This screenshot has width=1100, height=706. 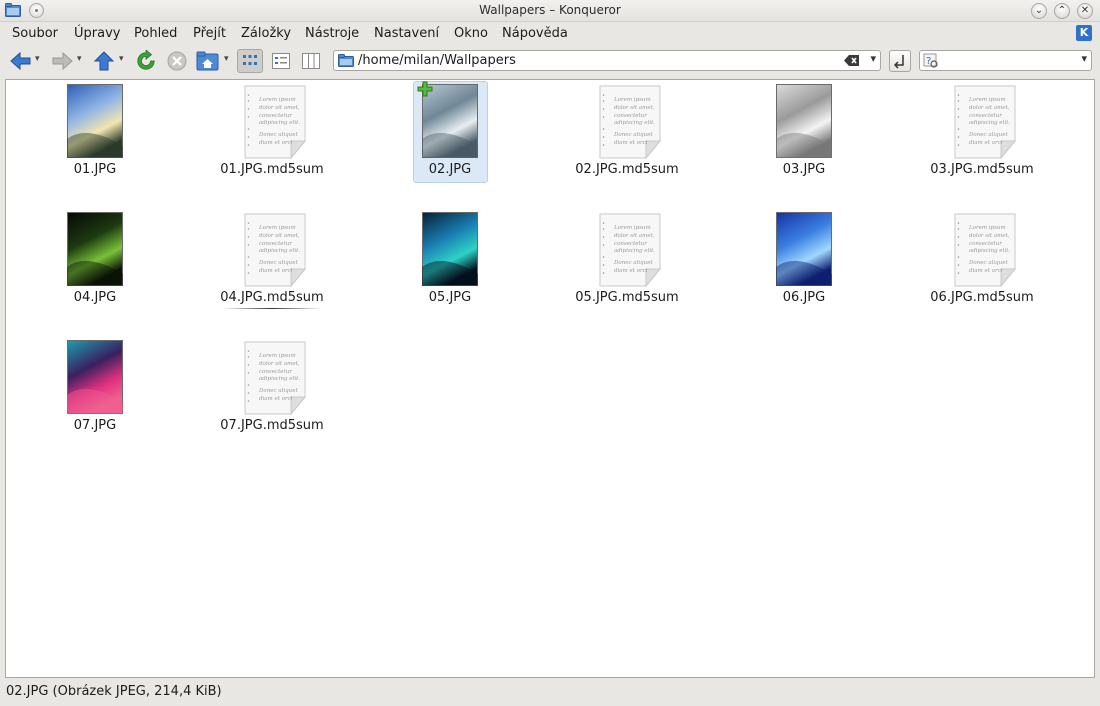 What do you see at coordinates (1005, 60) in the screenshot?
I see `search-field: ? ▾` at bounding box center [1005, 60].